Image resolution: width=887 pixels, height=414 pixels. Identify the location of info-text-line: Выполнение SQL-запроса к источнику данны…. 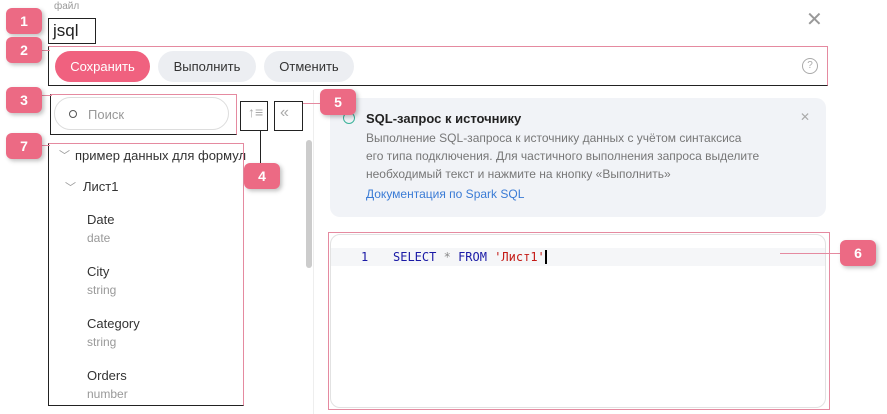
(554, 138).